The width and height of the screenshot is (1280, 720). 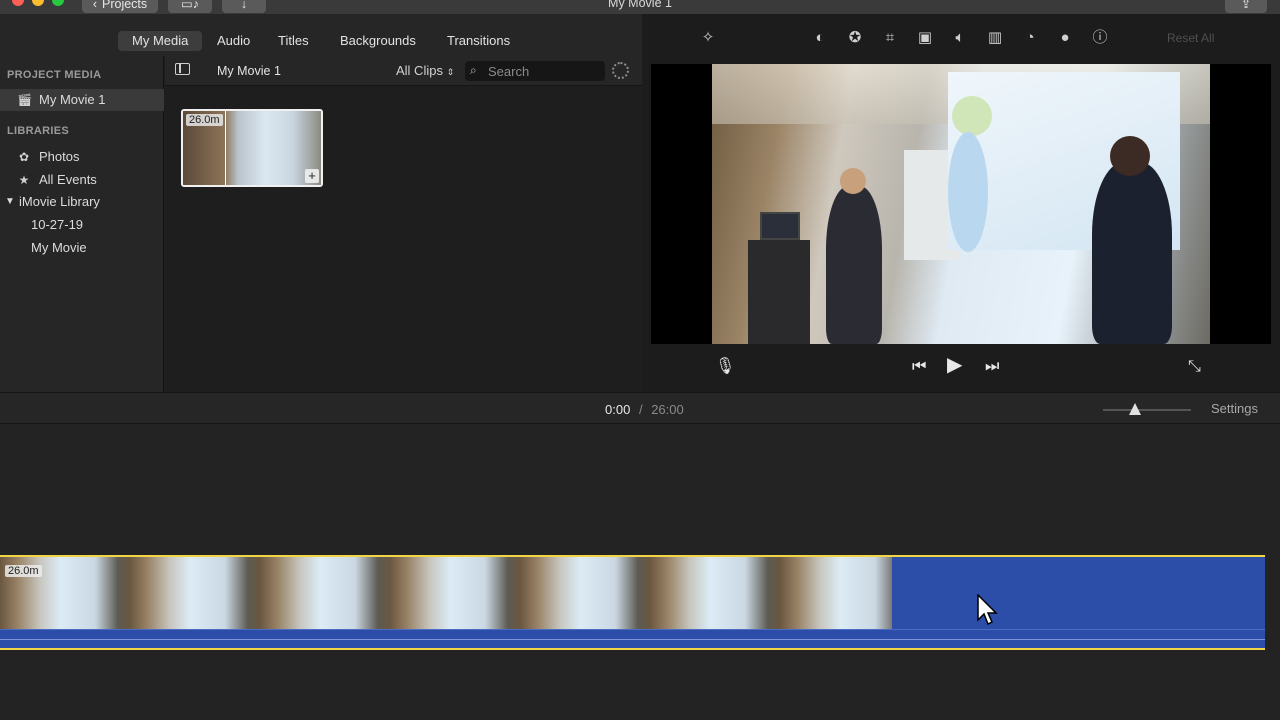 I want to click on sidebar-item-label: All Events, so click(x=68, y=179).